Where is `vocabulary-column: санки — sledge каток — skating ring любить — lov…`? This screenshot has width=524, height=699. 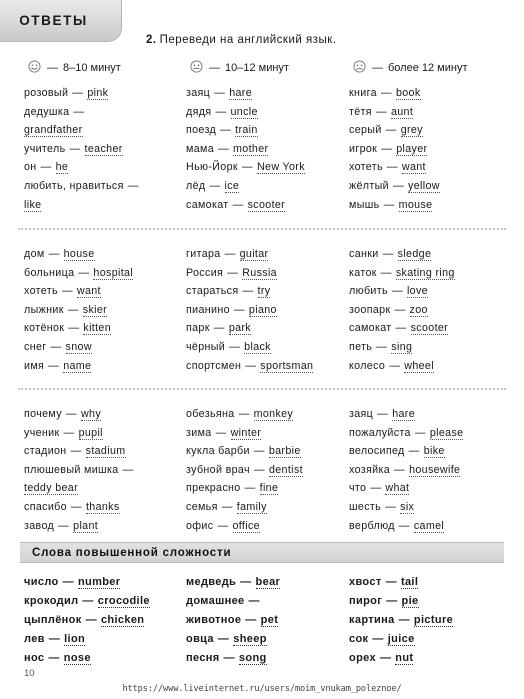
vocabulary-column: санки — sledge каток — skating ring любить — lov… is located at coordinates (424, 310).